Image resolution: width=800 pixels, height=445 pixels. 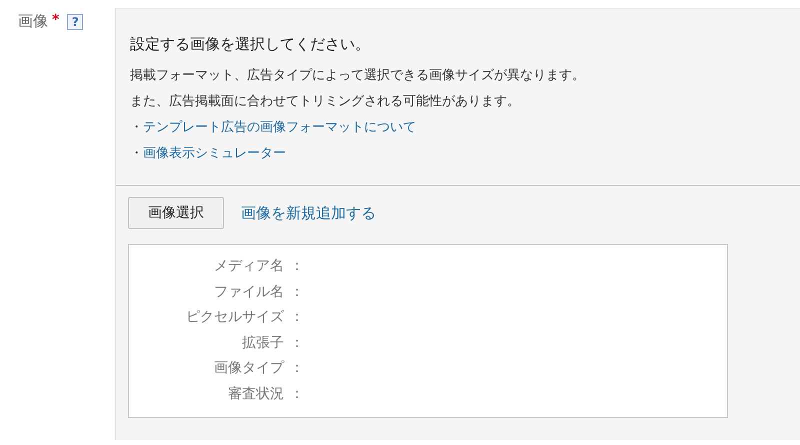 I want to click on add-image-link: 画像を新規追加する, so click(x=308, y=213).